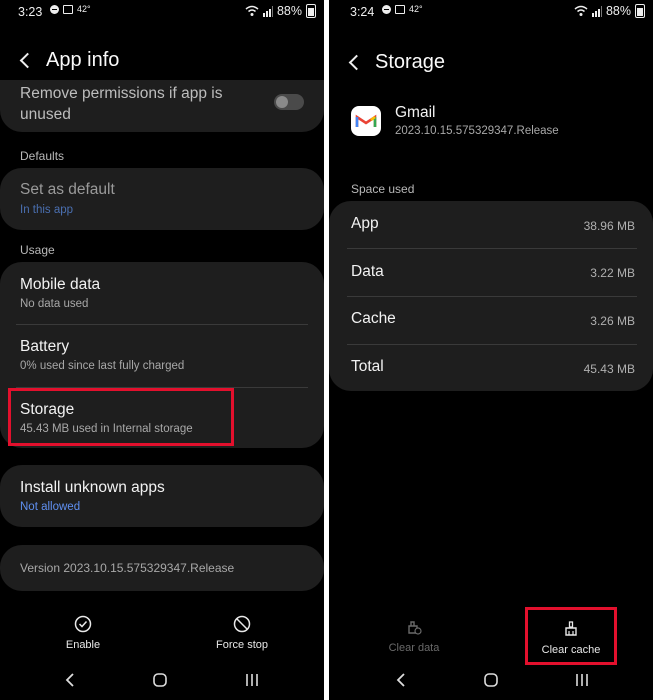 The width and height of the screenshot is (653, 700). I want to click on app-name: Gmail, so click(415, 112).